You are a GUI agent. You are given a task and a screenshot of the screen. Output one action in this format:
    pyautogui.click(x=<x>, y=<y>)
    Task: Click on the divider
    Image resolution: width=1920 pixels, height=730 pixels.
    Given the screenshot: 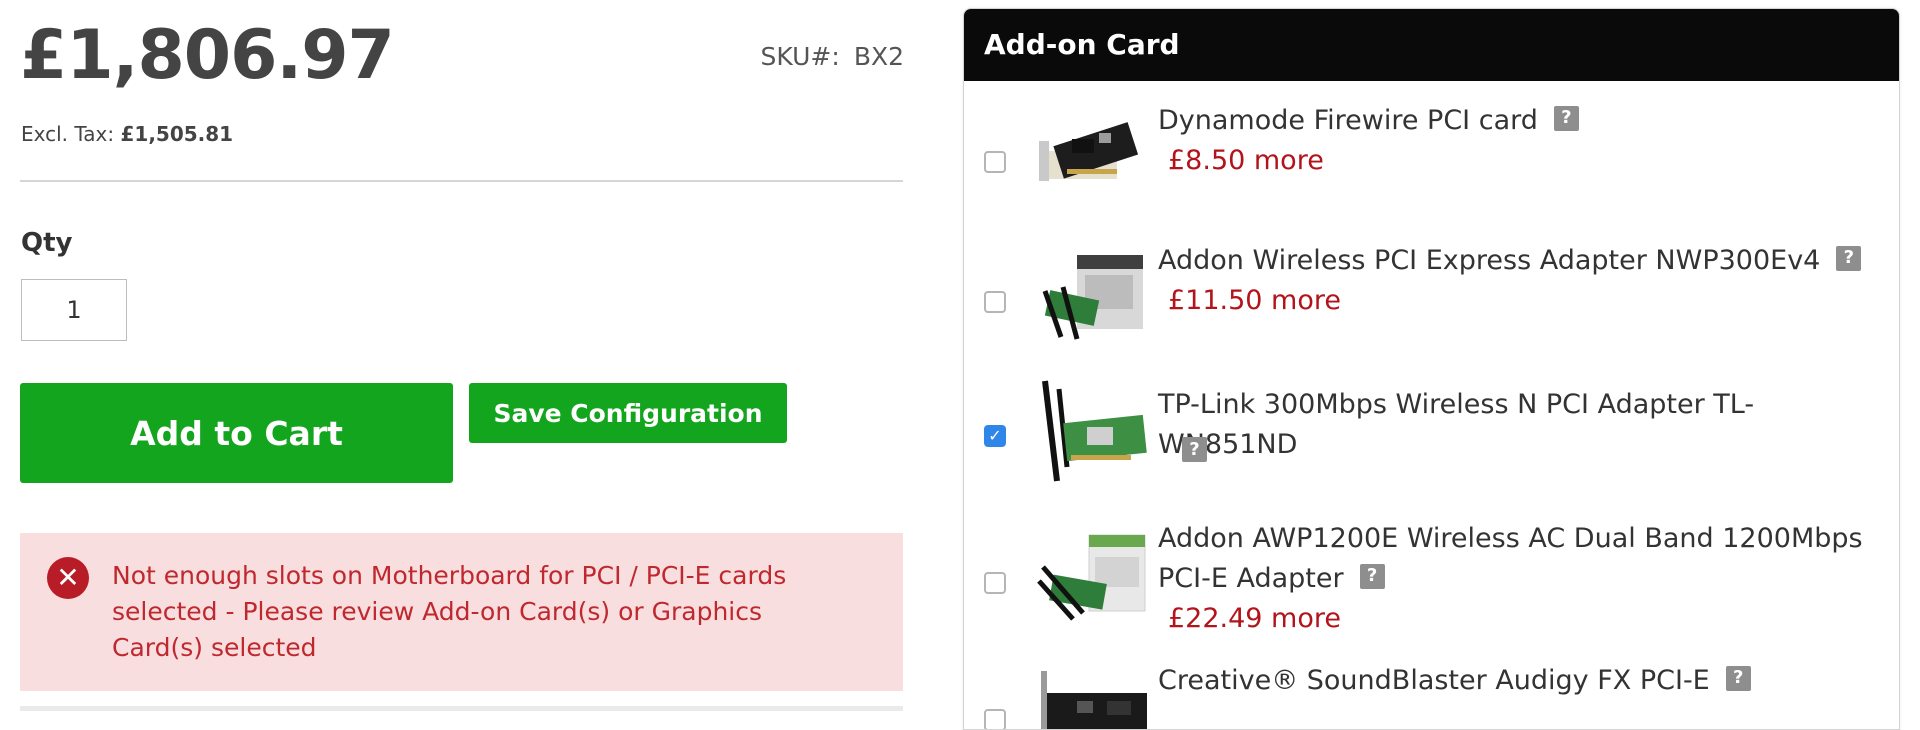 What is the action you would take?
    pyautogui.click(x=461, y=181)
    